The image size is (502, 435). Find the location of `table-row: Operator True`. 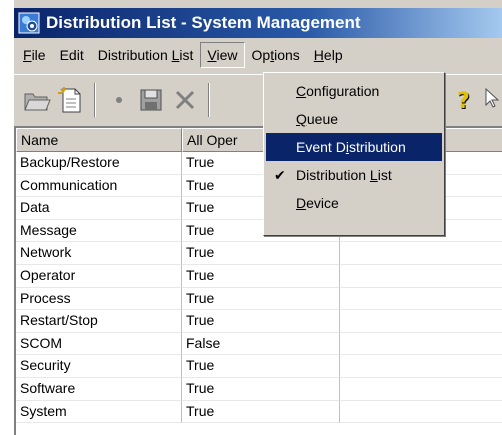

table-row: Operator True is located at coordinates (259, 276).